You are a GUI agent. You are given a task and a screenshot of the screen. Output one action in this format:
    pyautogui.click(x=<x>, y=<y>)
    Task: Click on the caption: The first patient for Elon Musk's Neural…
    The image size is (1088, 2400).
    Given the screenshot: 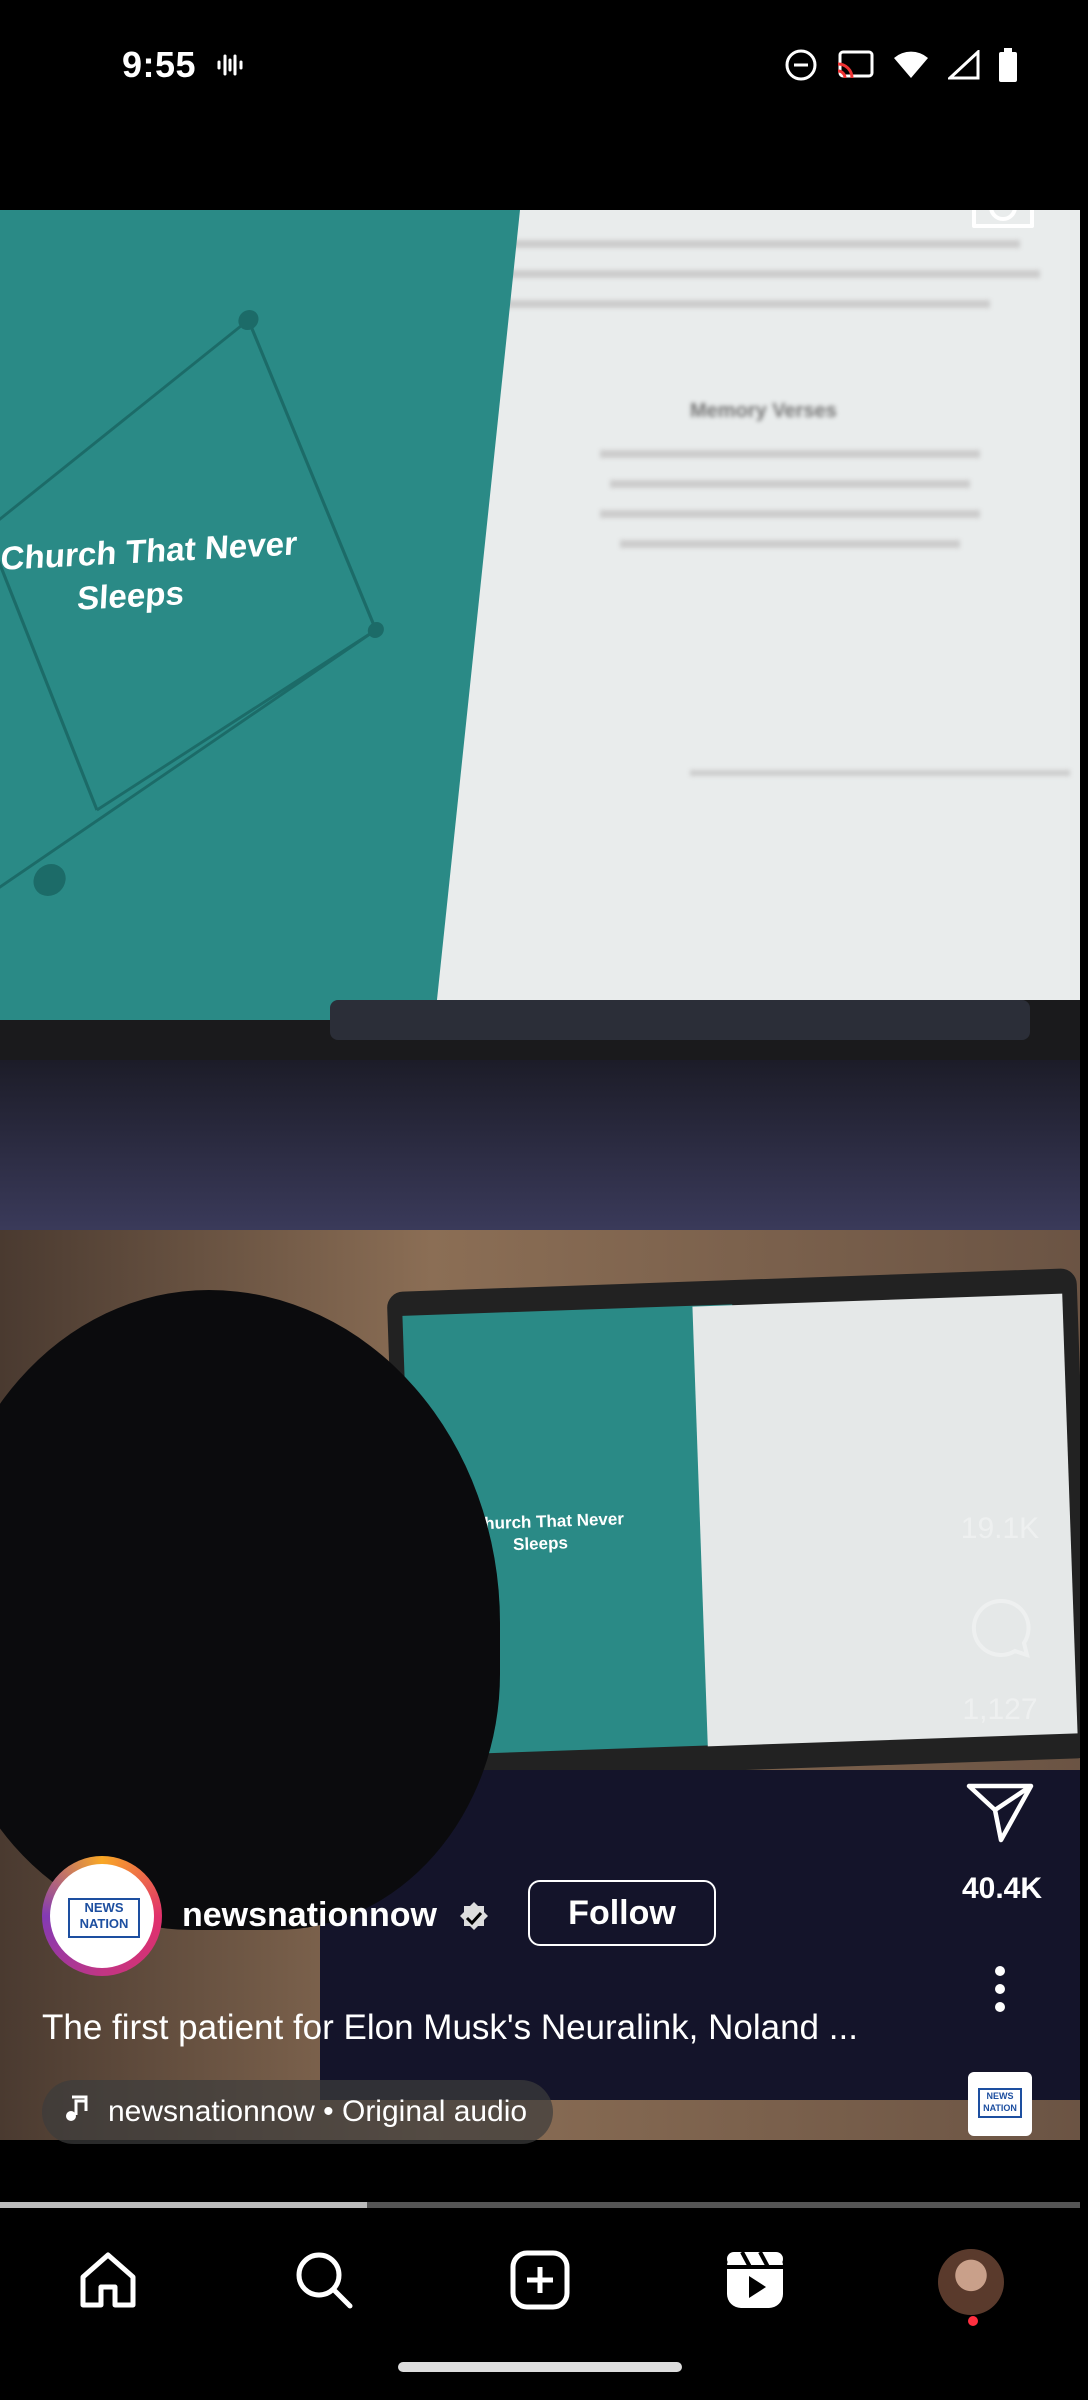 What is the action you would take?
    pyautogui.click(x=482, y=2028)
    